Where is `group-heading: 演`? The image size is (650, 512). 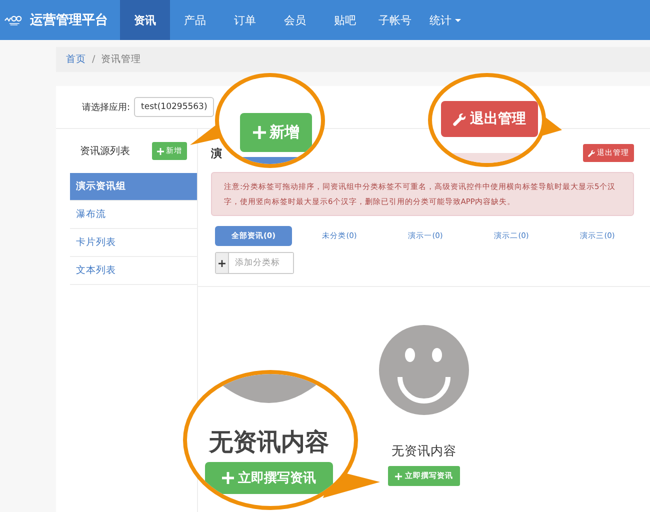
group-heading: 演 is located at coordinates (216, 153).